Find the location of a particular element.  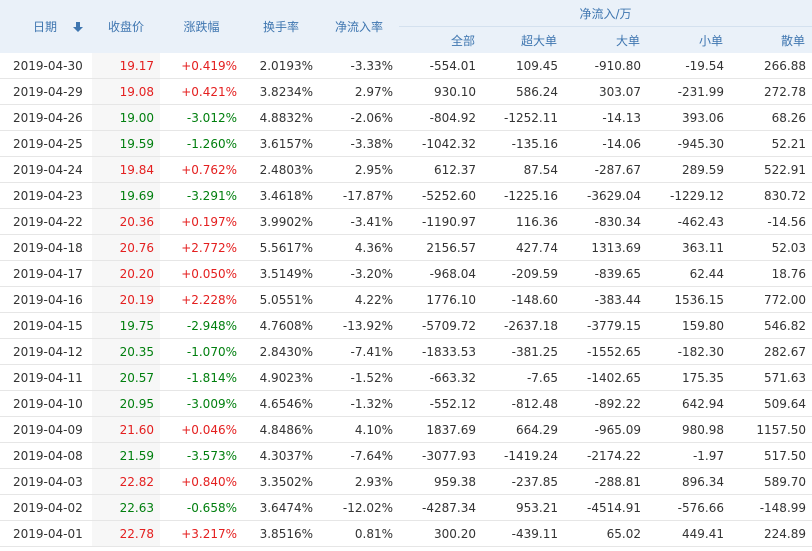

cell-change: -1.814% is located at coordinates (201, 377).